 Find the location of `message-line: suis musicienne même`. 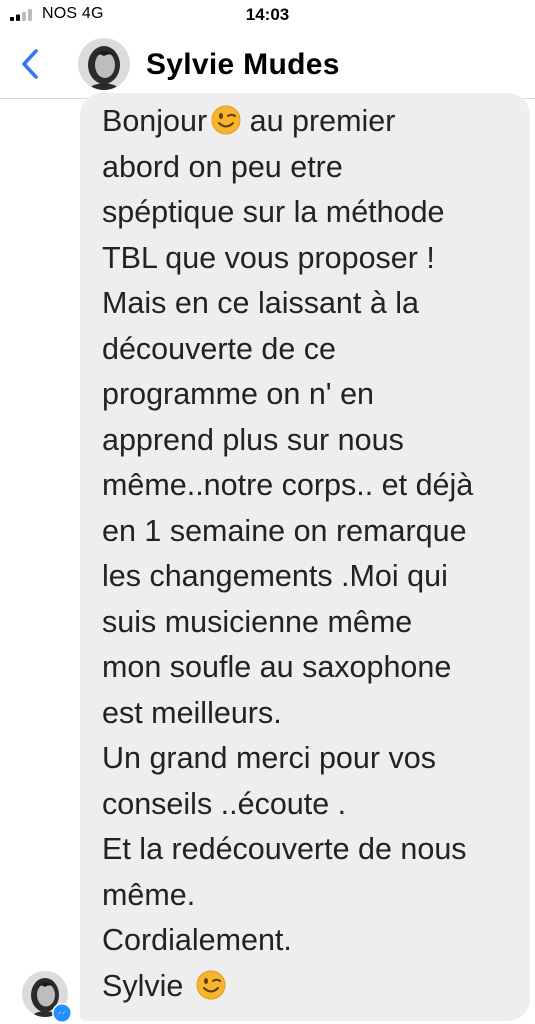

message-line: suis musicienne même is located at coordinates (257, 621).